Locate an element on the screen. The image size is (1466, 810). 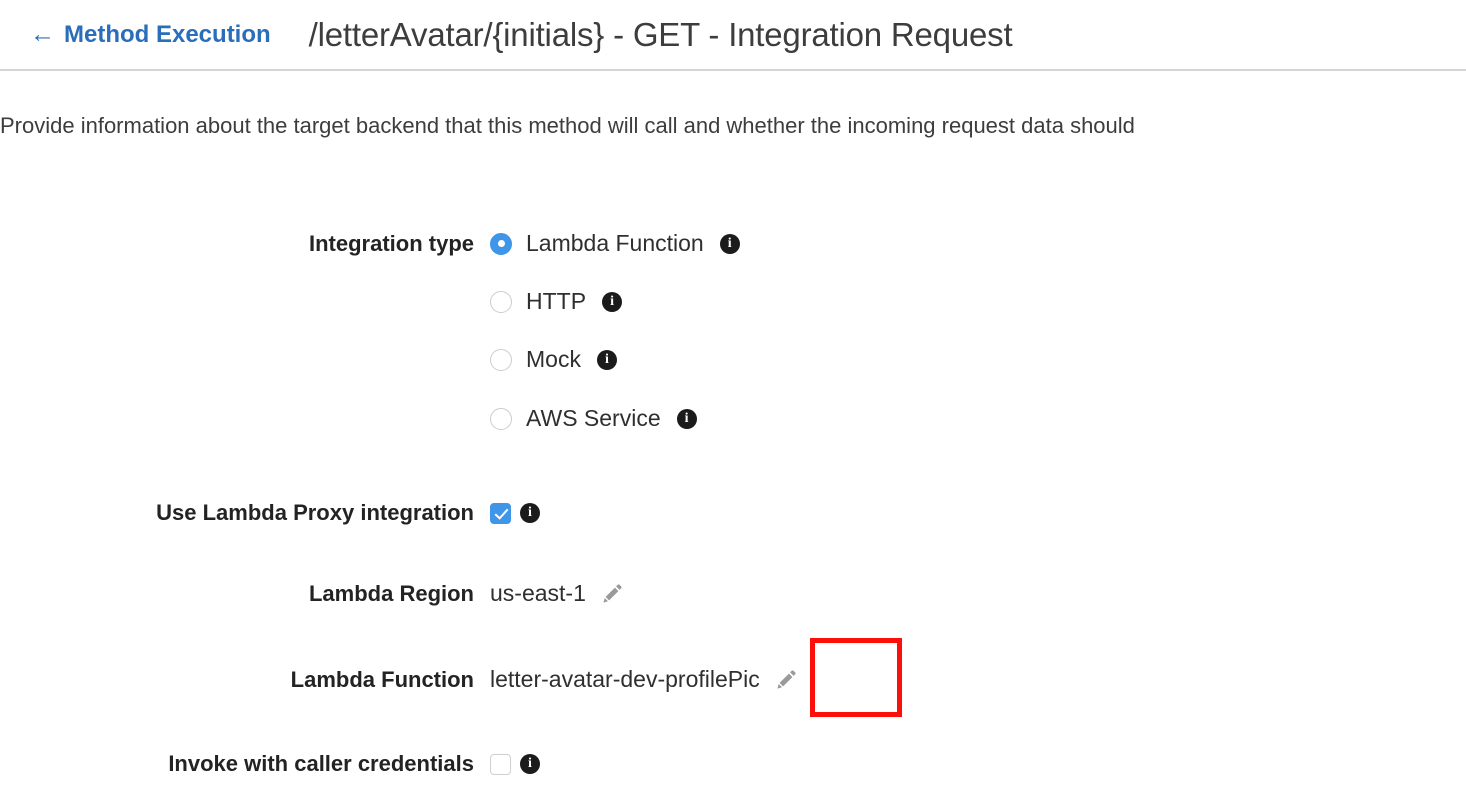
integration-type-option-http: HTTP i is located at coordinates (556, 301).